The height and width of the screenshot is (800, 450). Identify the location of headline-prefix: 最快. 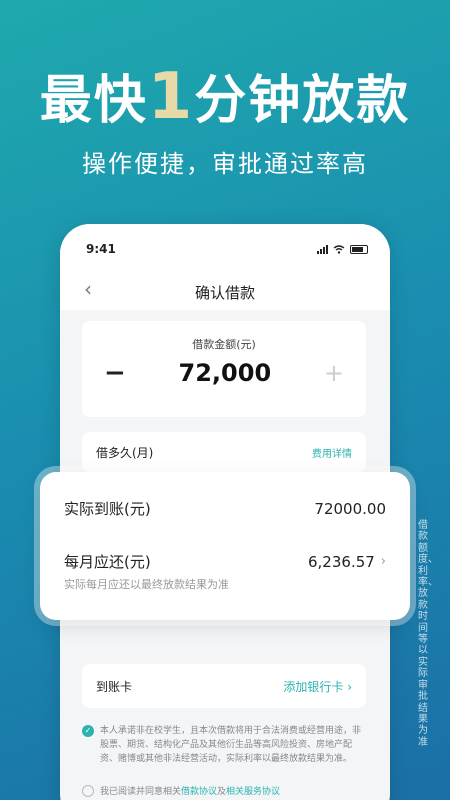
(93, 101).